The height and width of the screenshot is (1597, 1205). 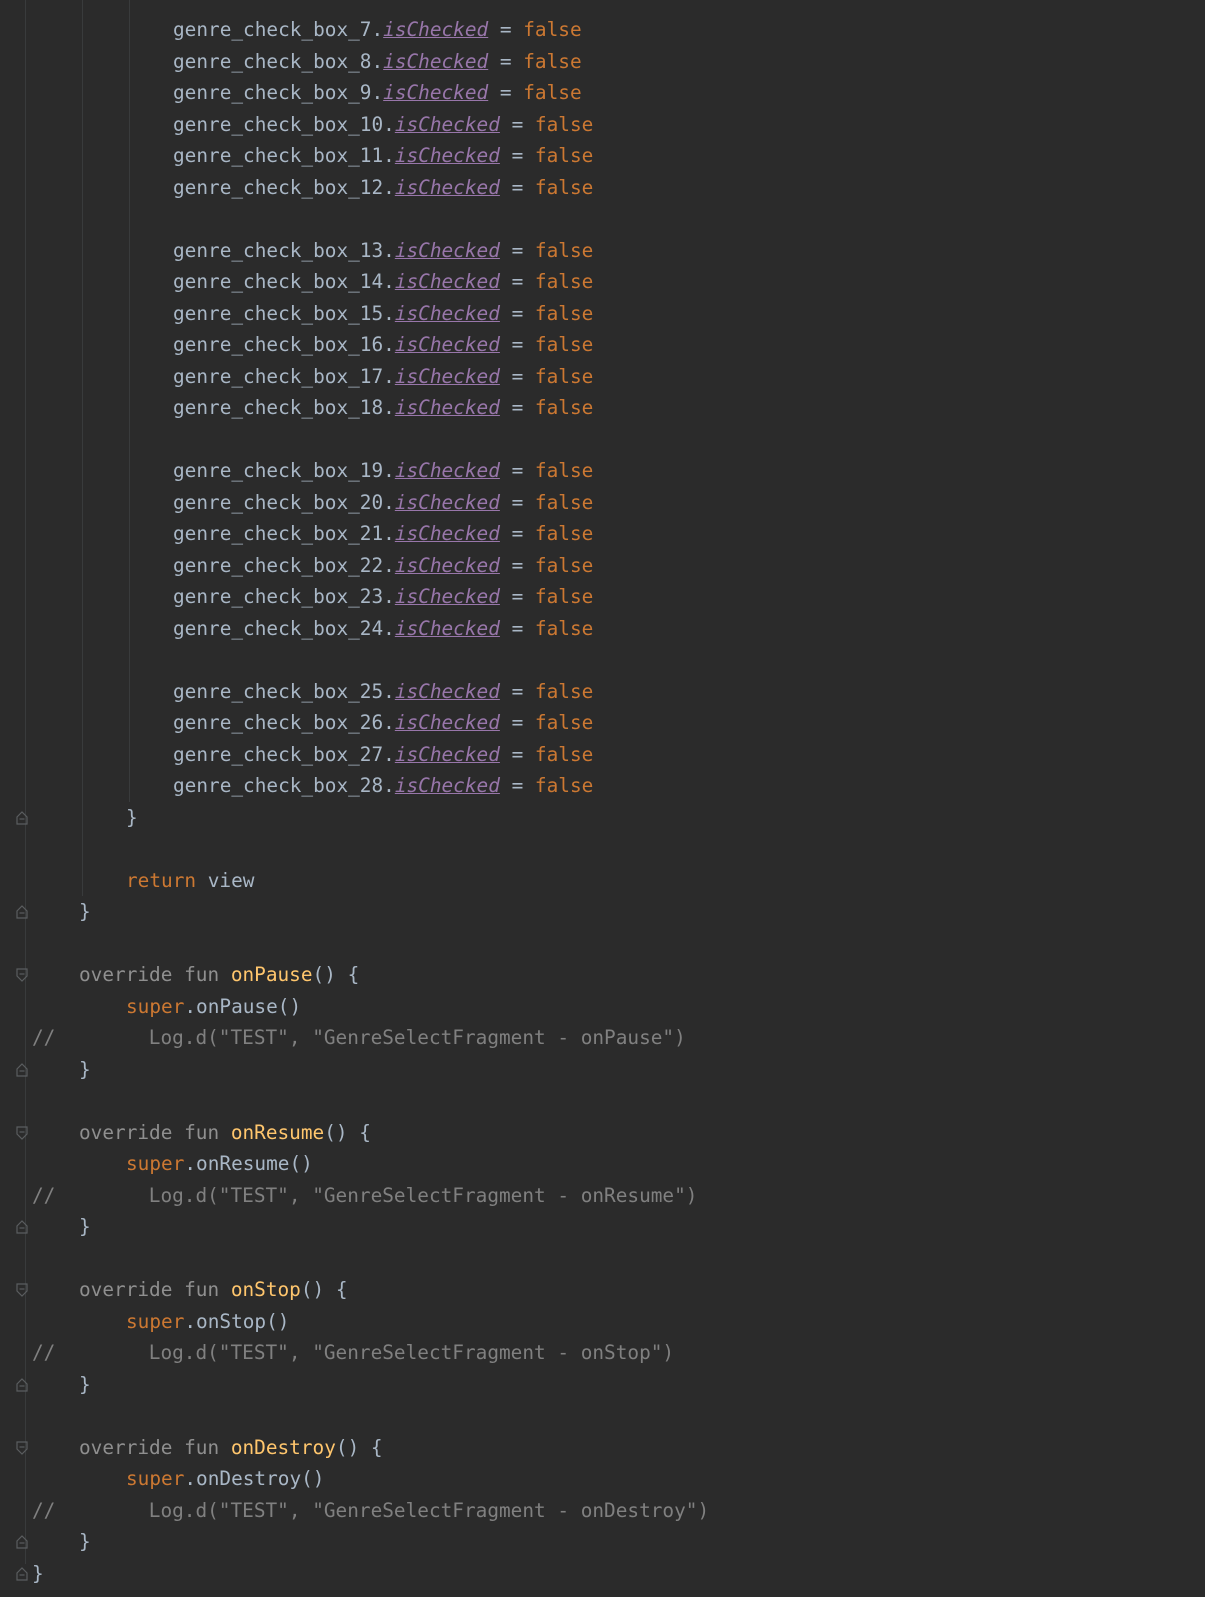 I want to click on code-line: genre_check_box_7.isChecked = false, so click(x=370, y=30).